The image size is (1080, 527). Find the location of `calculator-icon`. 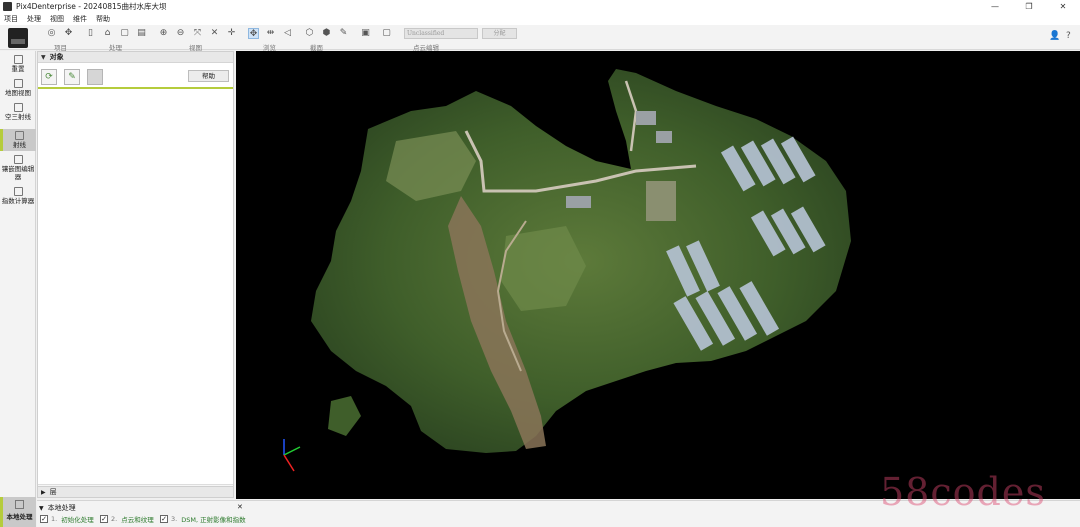

calculator-icon is located at coordinates (18, 191).